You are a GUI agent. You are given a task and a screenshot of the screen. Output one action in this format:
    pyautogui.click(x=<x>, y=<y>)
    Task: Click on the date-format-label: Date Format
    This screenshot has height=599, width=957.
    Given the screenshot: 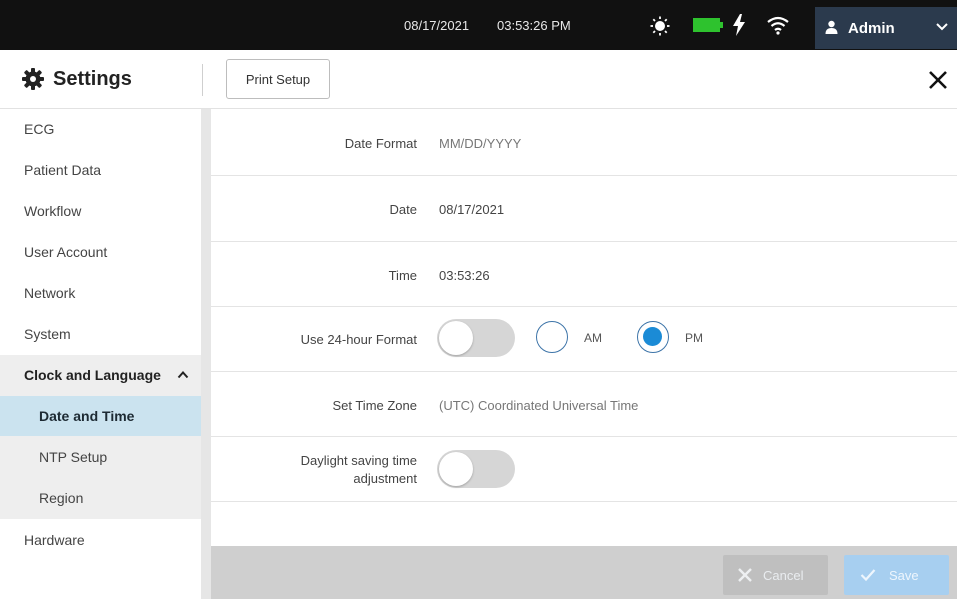 What is the action you would take?
    pyautogui.click(x=380, y=143)
    